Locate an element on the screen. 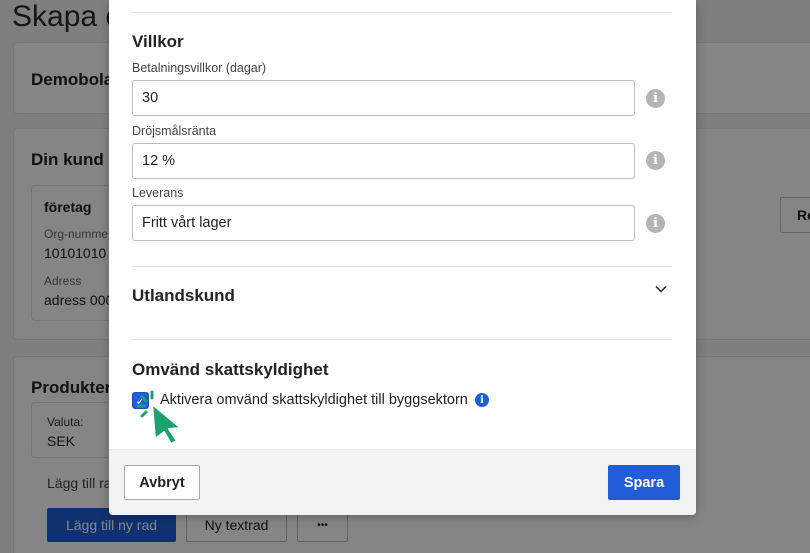 Image resolution: width=810 pixels, height=553 pixels. checkmark-icon: ✓ is located at coordinates (140, 400).